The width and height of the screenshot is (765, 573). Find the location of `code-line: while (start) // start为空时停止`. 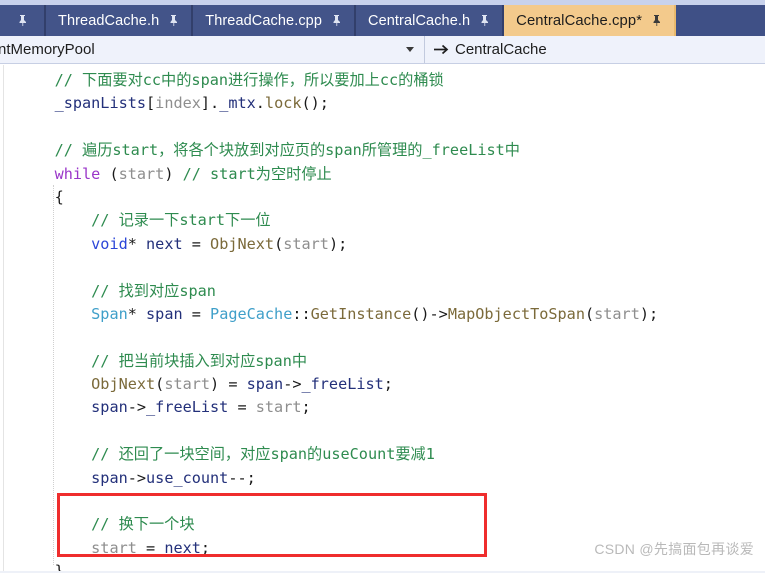

code-line: while (start) // start为空时停止 is located at coordinates (338, 174).